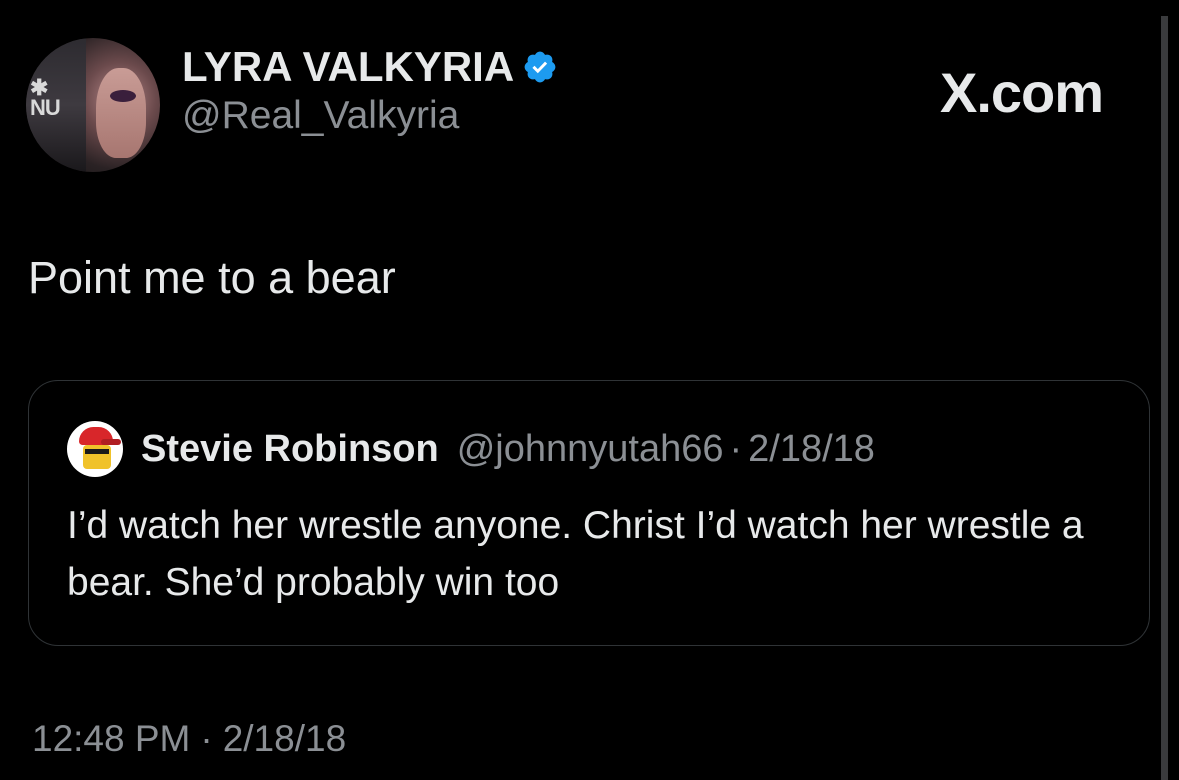 This screenshot has height=780, width=1179. What do you see at coordinates (111, 738) in the screenshot?
I see `tweet-time: 12:48 PM` at bounding box center [111, 738].